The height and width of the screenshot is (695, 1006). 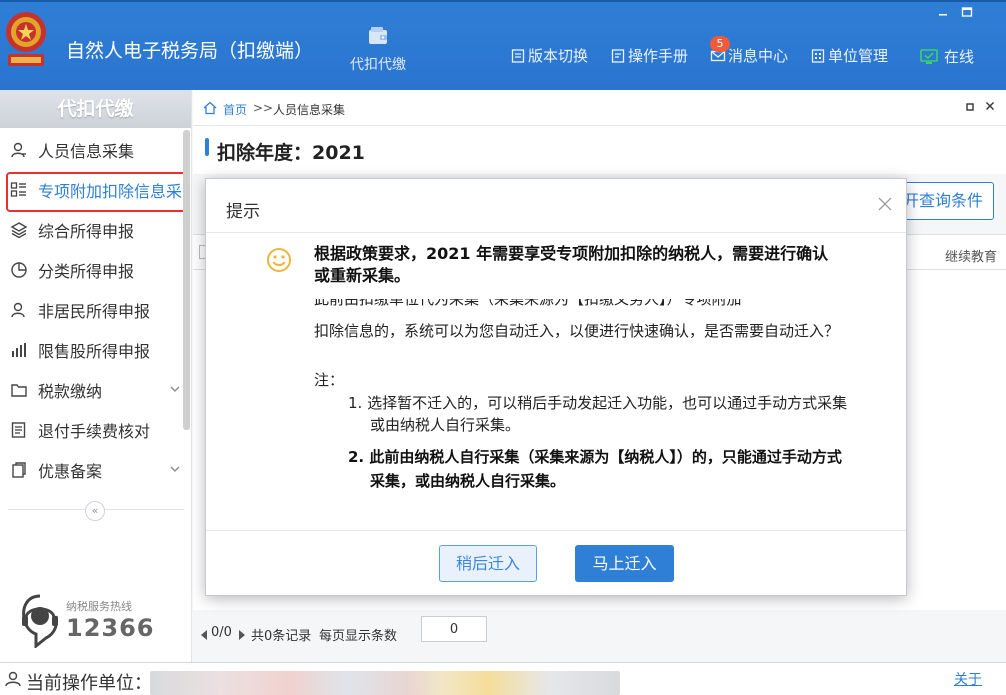 What do you see at coordinates (89, 683) in the screenshot?
I see `current-unit-label: 当前操作单位：` at bounding box center [89, 683].